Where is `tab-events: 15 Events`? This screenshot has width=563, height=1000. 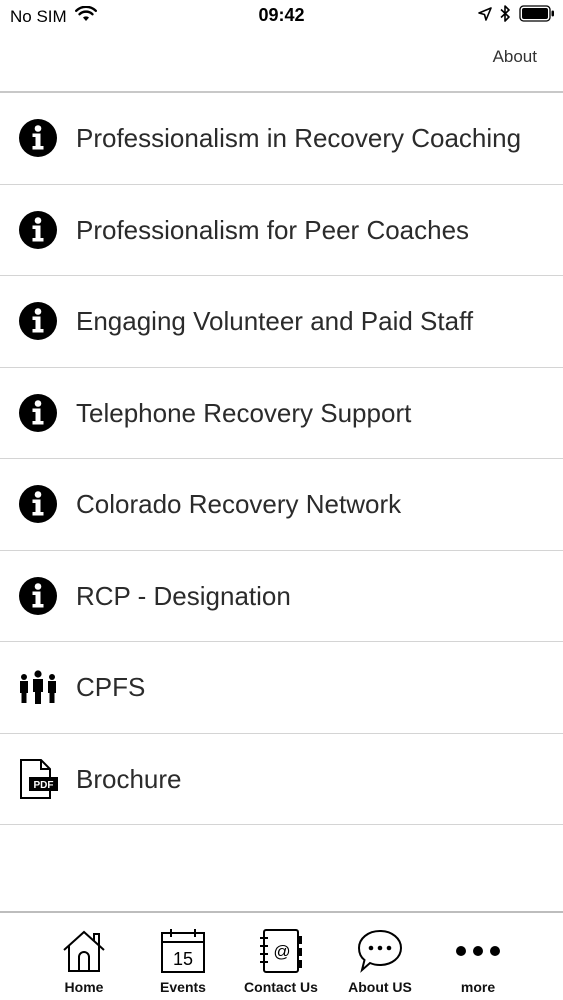 tab-events: 15 Events is located at coordinates (183, 963).